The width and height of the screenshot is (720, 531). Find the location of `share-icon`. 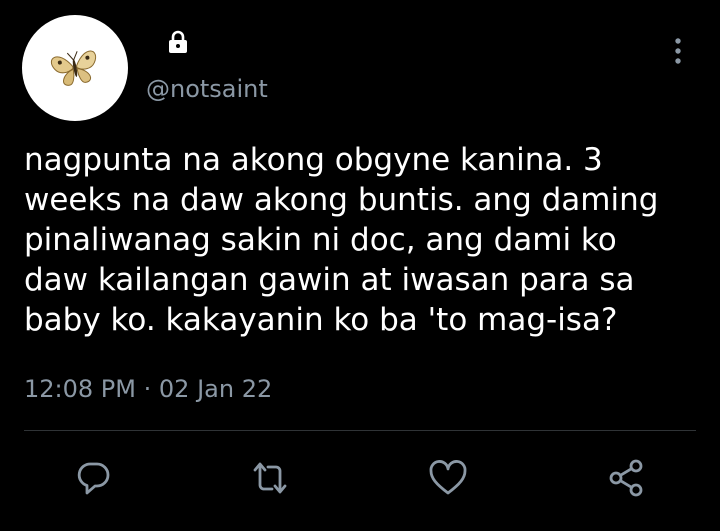

share-icon is located at coordinates (626, 478).